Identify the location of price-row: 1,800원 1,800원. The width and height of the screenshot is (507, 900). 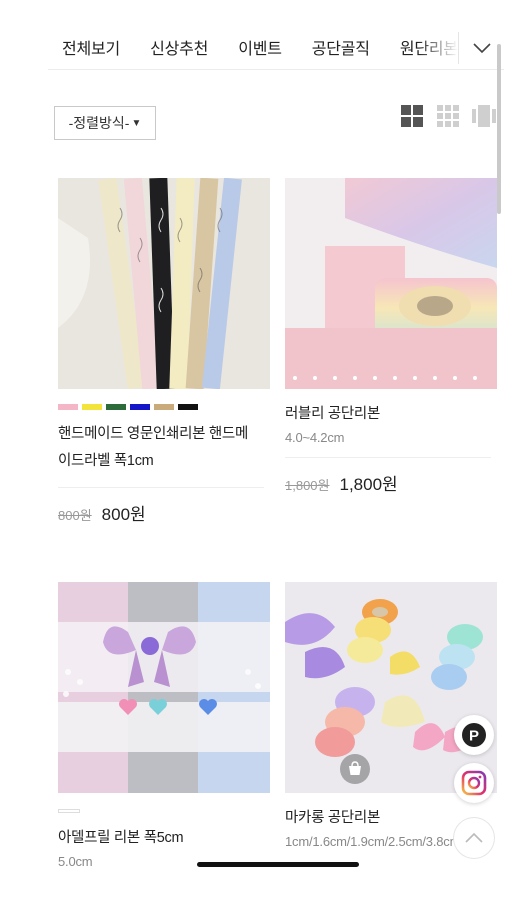
(391, 482).